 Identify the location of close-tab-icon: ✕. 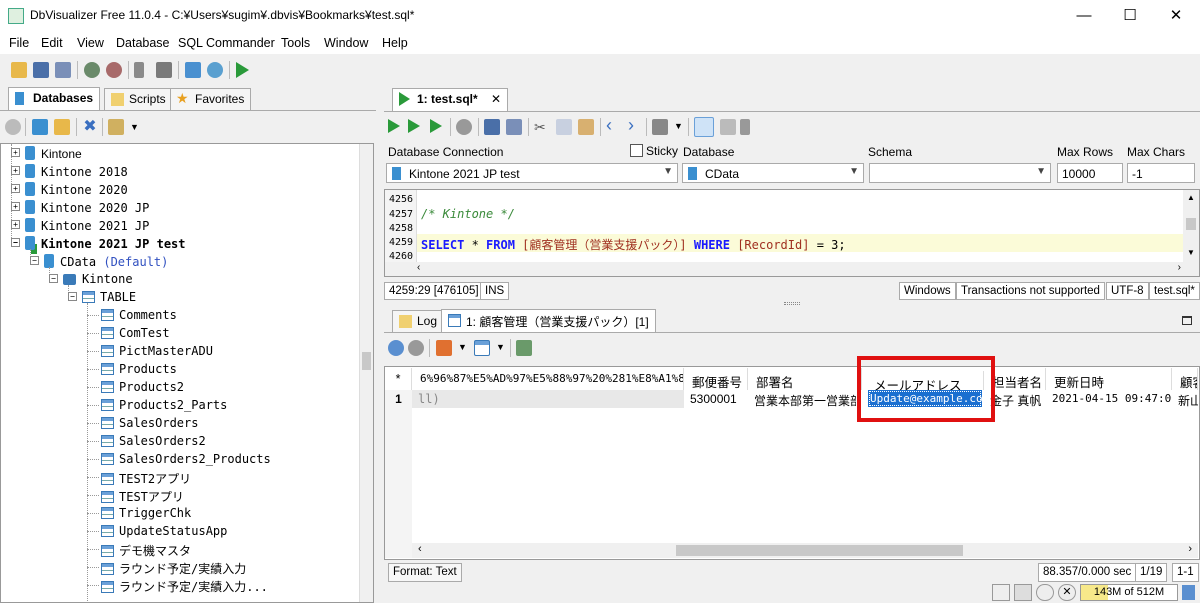
(496, 99).